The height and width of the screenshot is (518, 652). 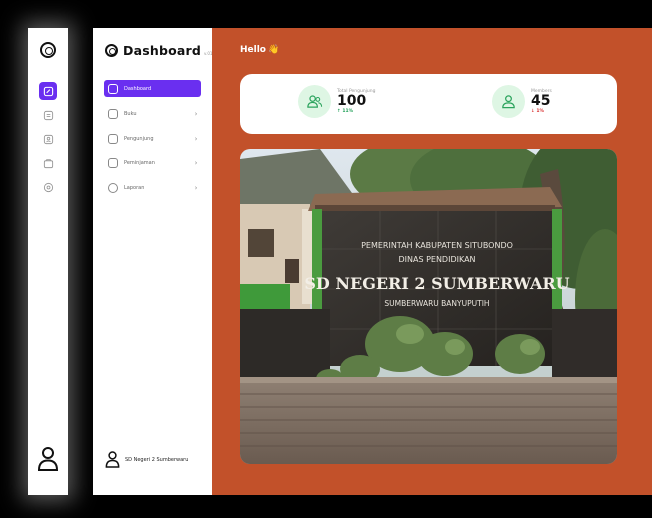 I want to click on rail-report-button, so click(x=48, y=187).